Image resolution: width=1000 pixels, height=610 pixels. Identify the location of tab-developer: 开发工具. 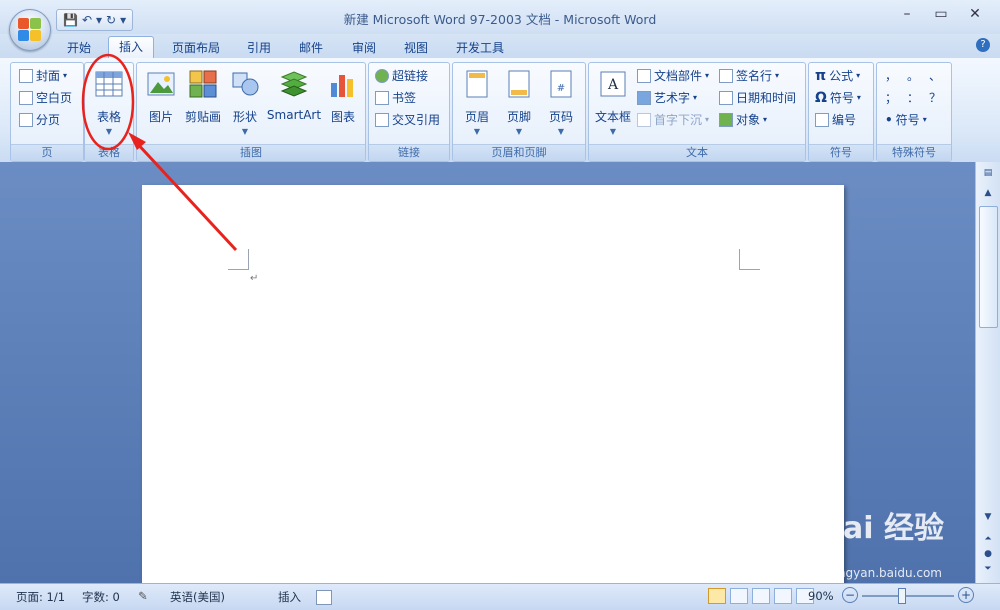
(480, 48).